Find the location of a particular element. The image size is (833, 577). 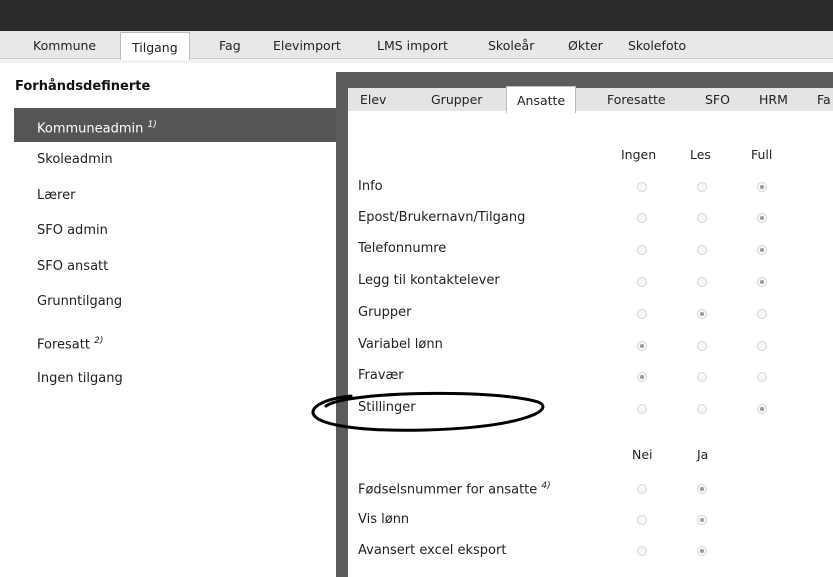

sidebar-item-sfo-ansatt: SFO ansatt is located at coordinates (175, 267).